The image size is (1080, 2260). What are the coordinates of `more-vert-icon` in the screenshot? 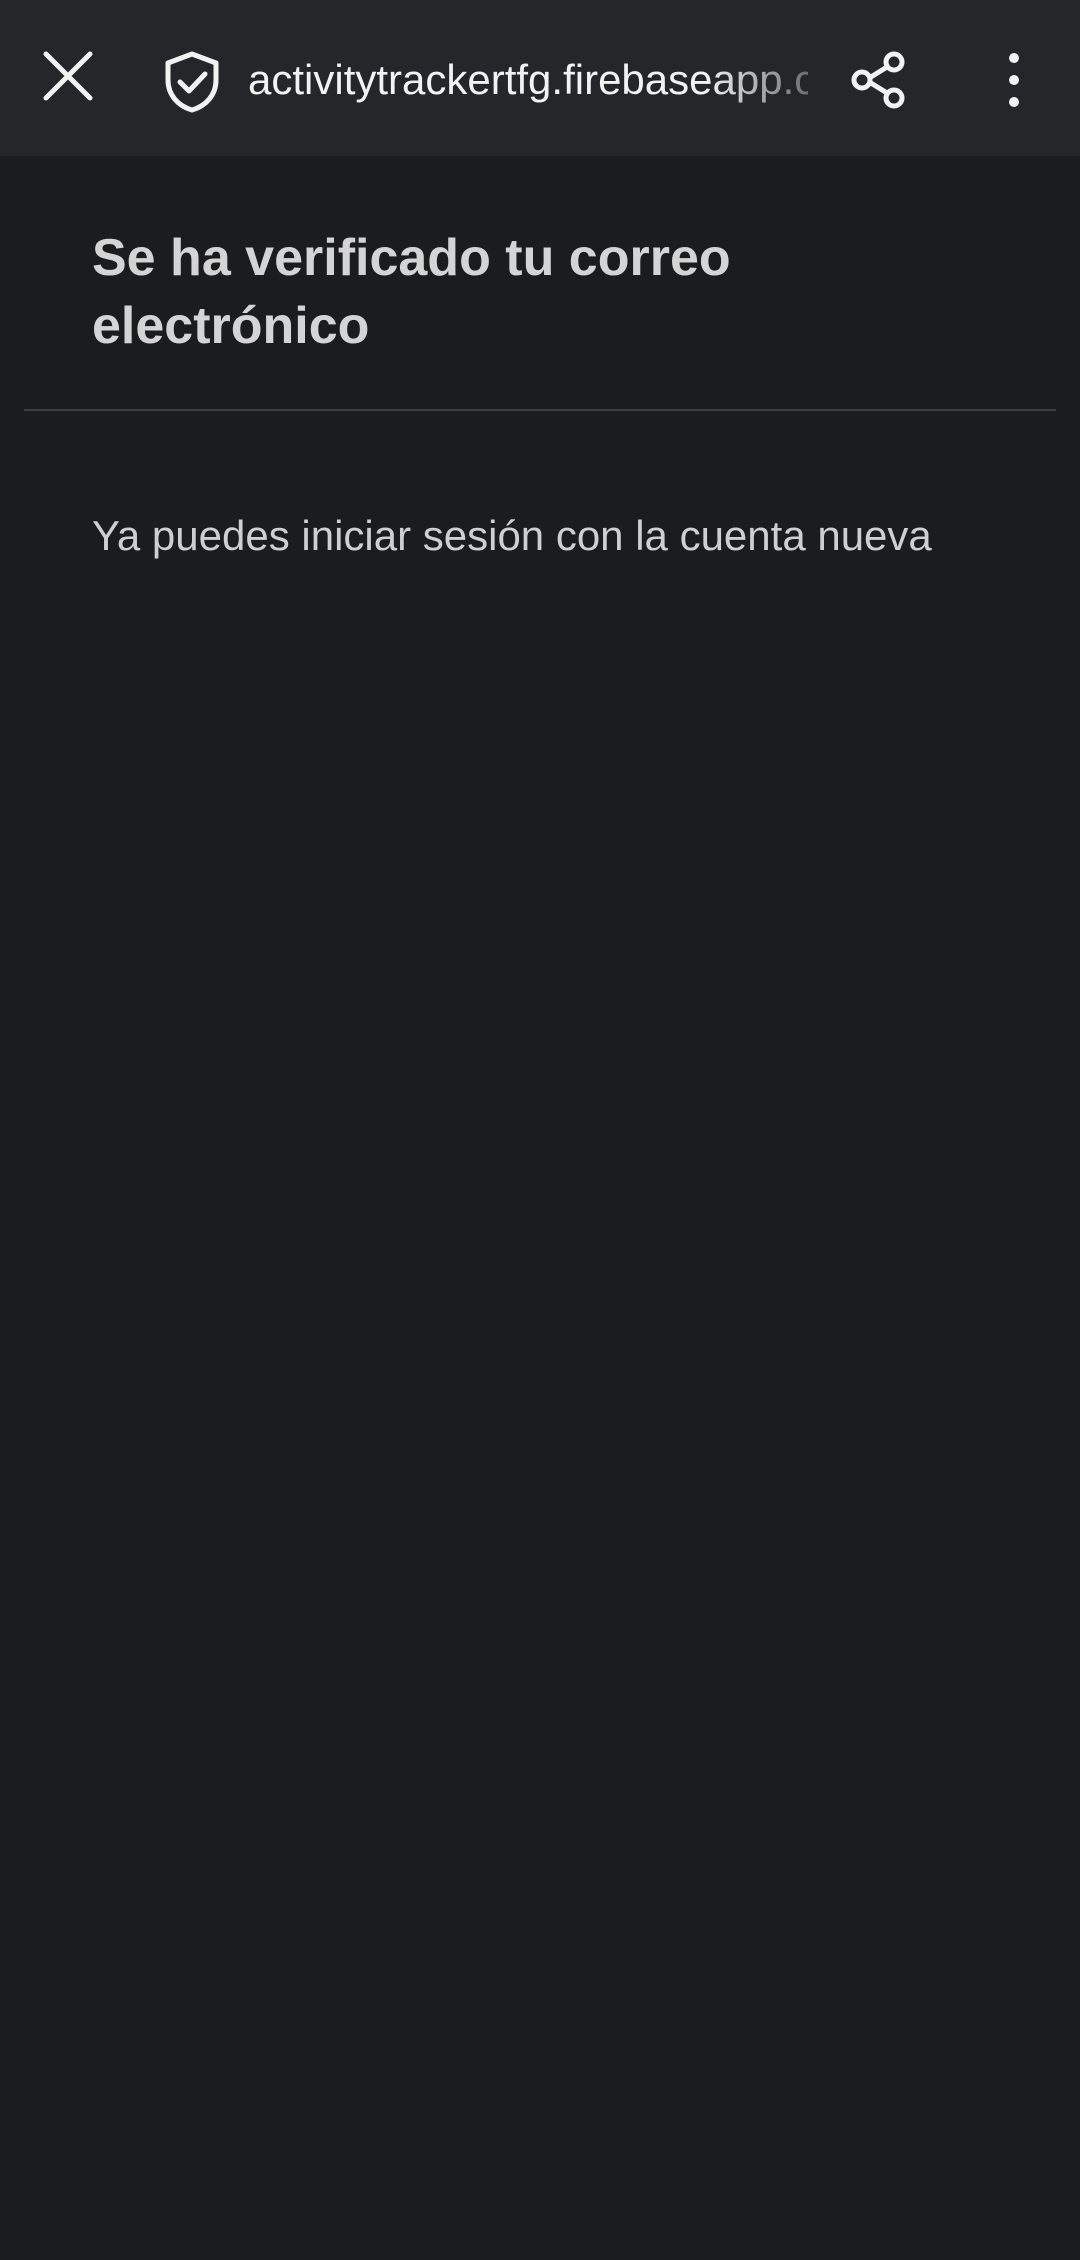 It's located at (1014, 80).